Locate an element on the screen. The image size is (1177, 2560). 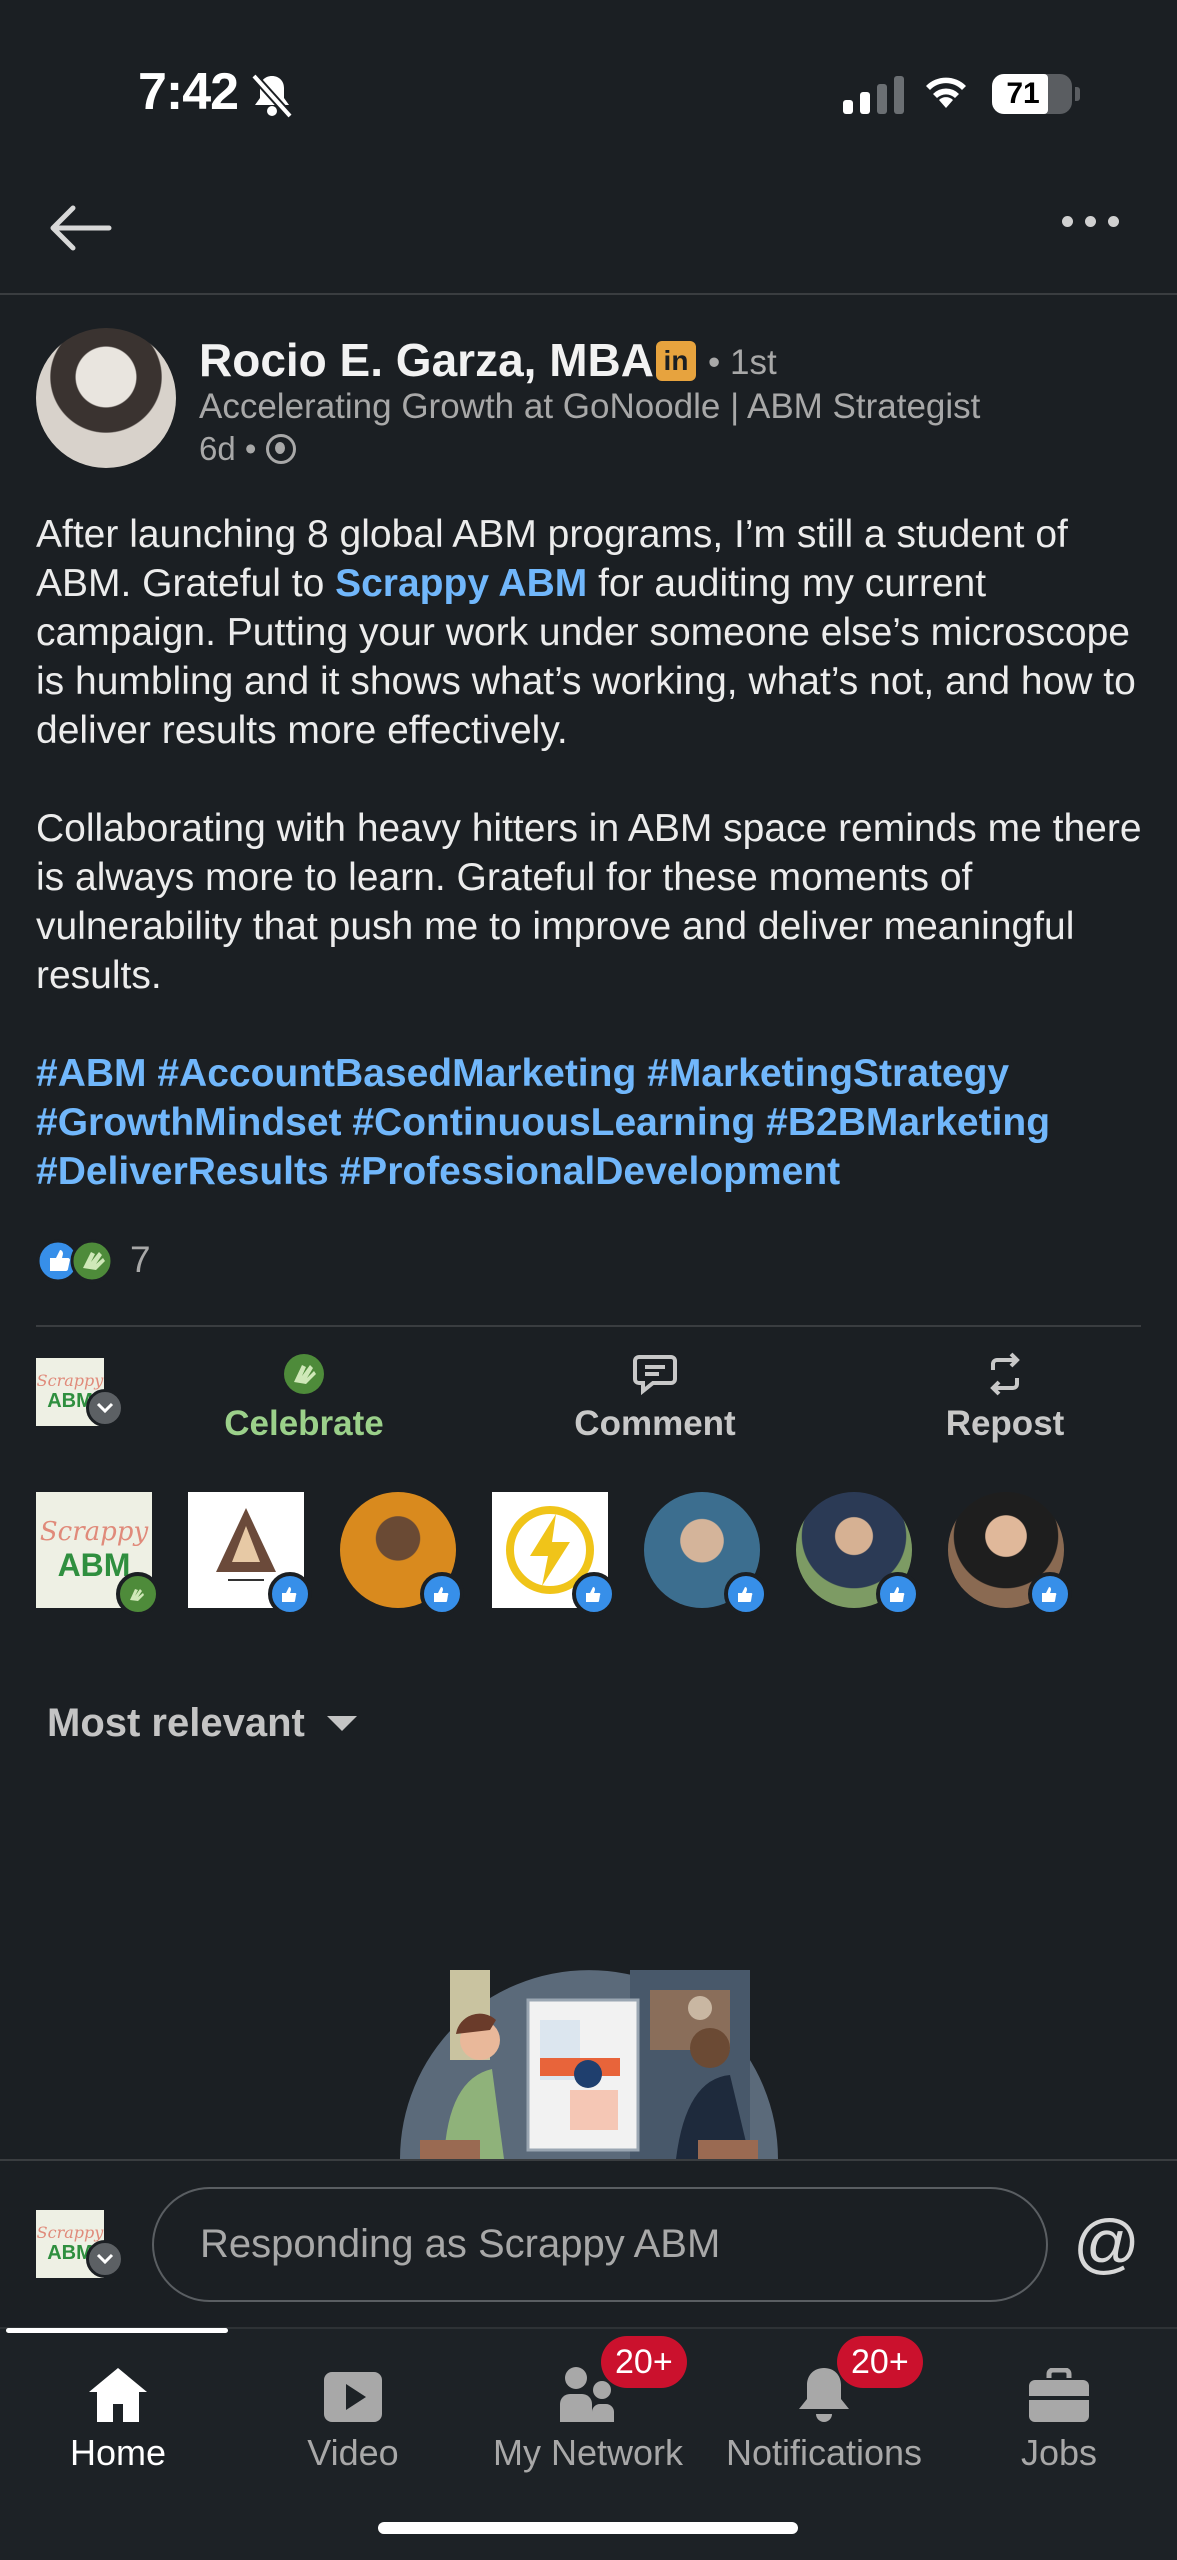
mention-at-button: @ is located at coordinates (1106, 2243).